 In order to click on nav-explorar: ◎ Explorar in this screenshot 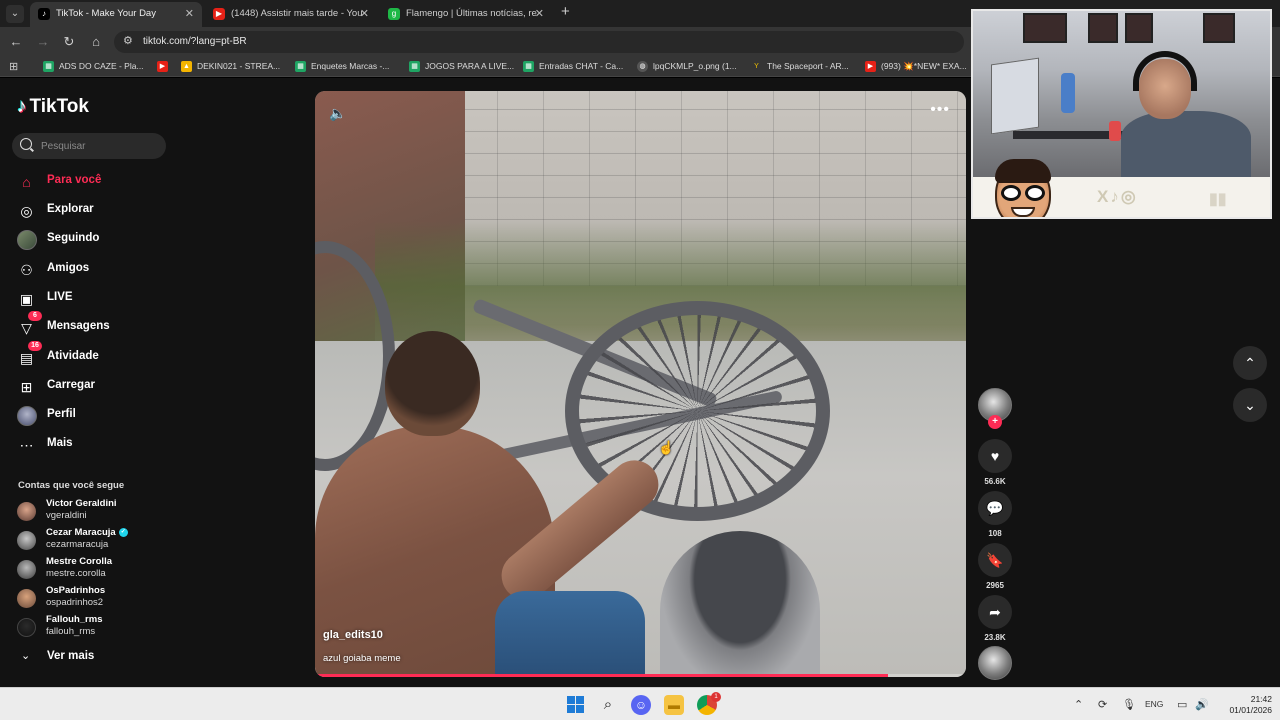, I will do `click(92, 211)`.